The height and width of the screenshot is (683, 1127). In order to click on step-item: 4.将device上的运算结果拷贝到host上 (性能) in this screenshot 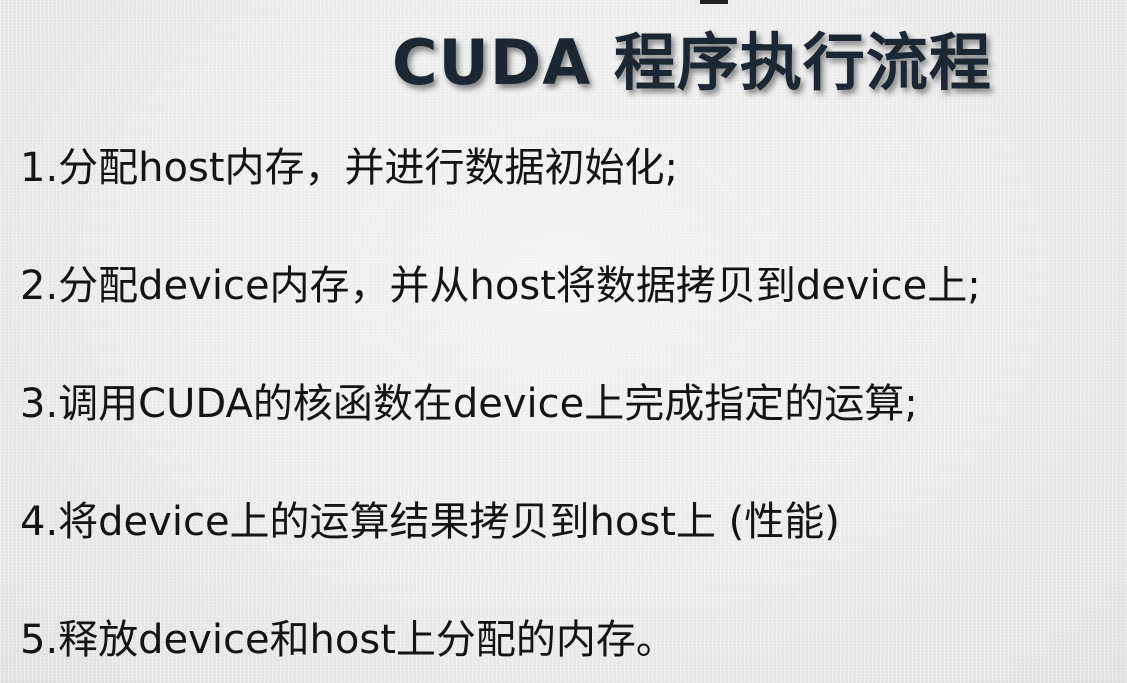, I will do `click(430, 522)`.